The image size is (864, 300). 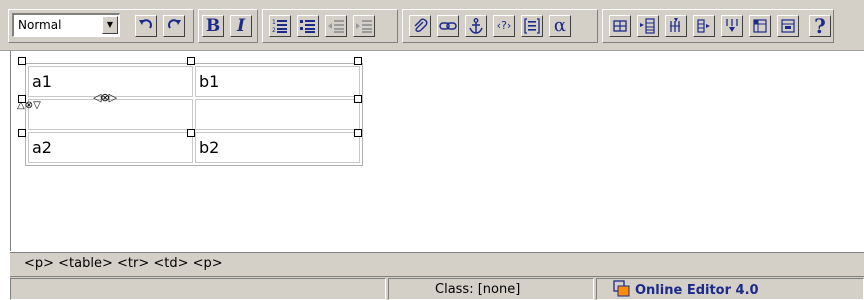 What do you see at coordinates (110, 147) in the screenshot?
I see `table-cell-a2: a2` at bounding box center [110, 147].